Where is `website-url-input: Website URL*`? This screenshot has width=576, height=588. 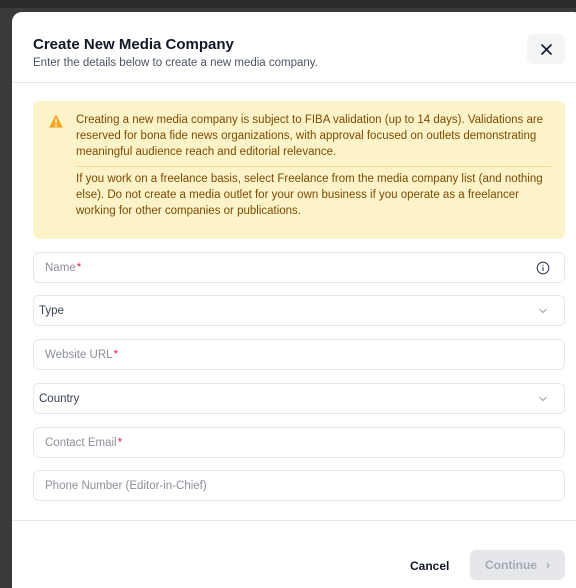 website-url-input: Website URL* is located at coordinates (299, 354).